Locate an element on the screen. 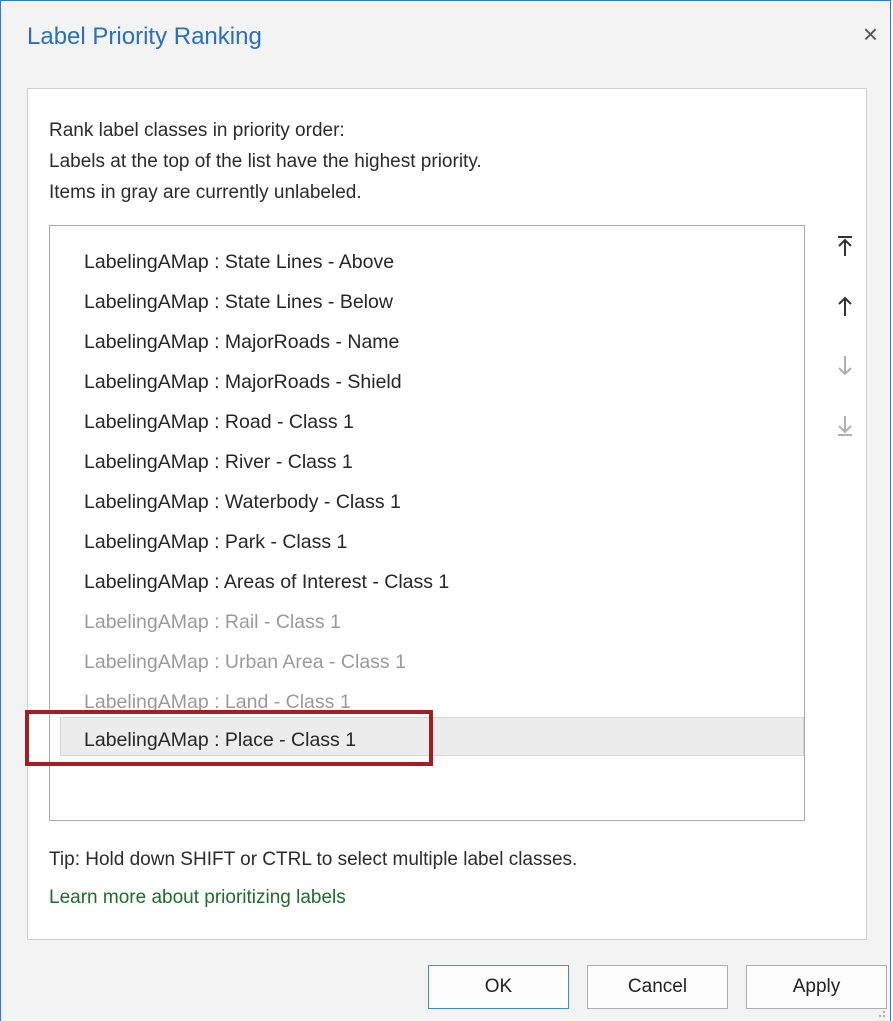 The height and width of the screenshot is (1021, 893). list-item: LabelingAMap : Waterbody - Class 1 is located at coordinates (242, 502).